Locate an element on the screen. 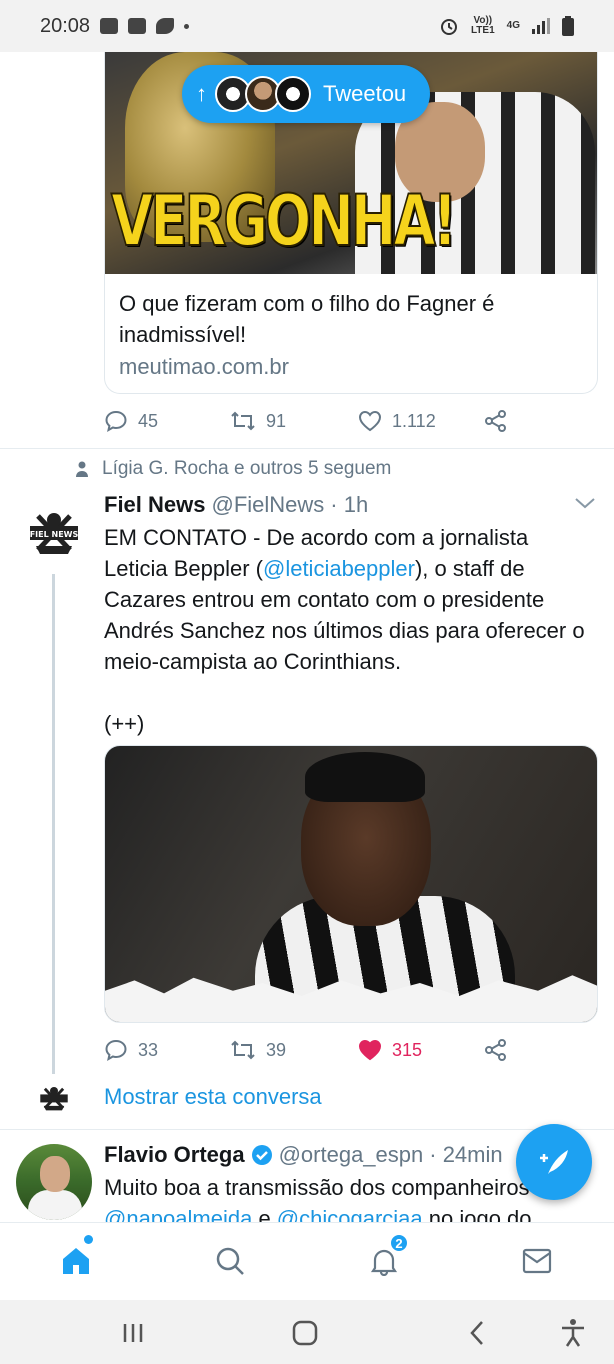 This screenshot has height=1364, width=614. system-navigation-bar is located at coordinates (307, 1332).